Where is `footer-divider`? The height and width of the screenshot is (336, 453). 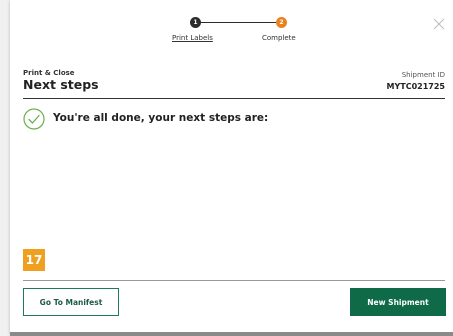
footer-divider is located at coordinates (234, 280).